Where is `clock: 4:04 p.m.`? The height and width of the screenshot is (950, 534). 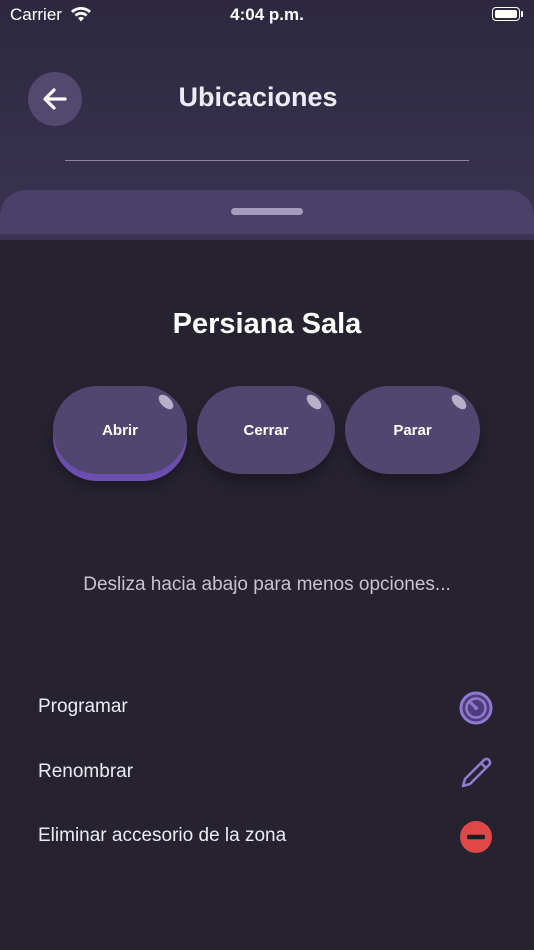 clock: 4:04 p.m. is located at coordinates (267, 14).